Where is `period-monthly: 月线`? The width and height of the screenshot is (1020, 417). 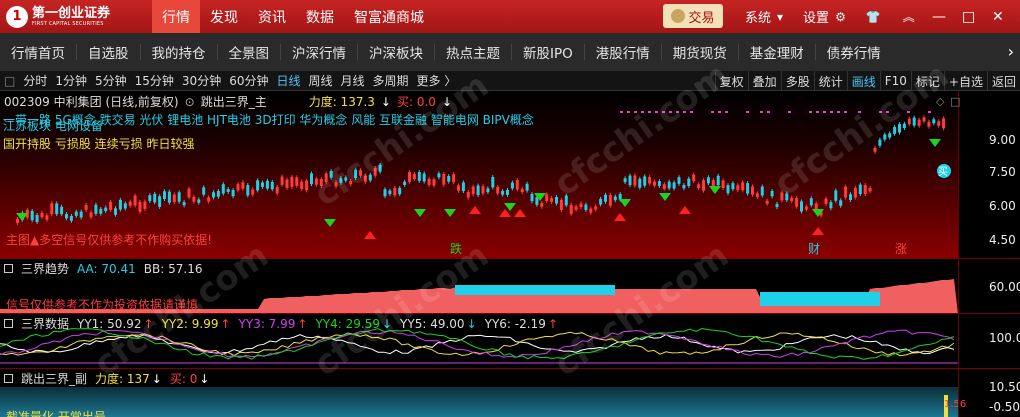
period-monthly: 月线 is located at coordinates (353, 80).